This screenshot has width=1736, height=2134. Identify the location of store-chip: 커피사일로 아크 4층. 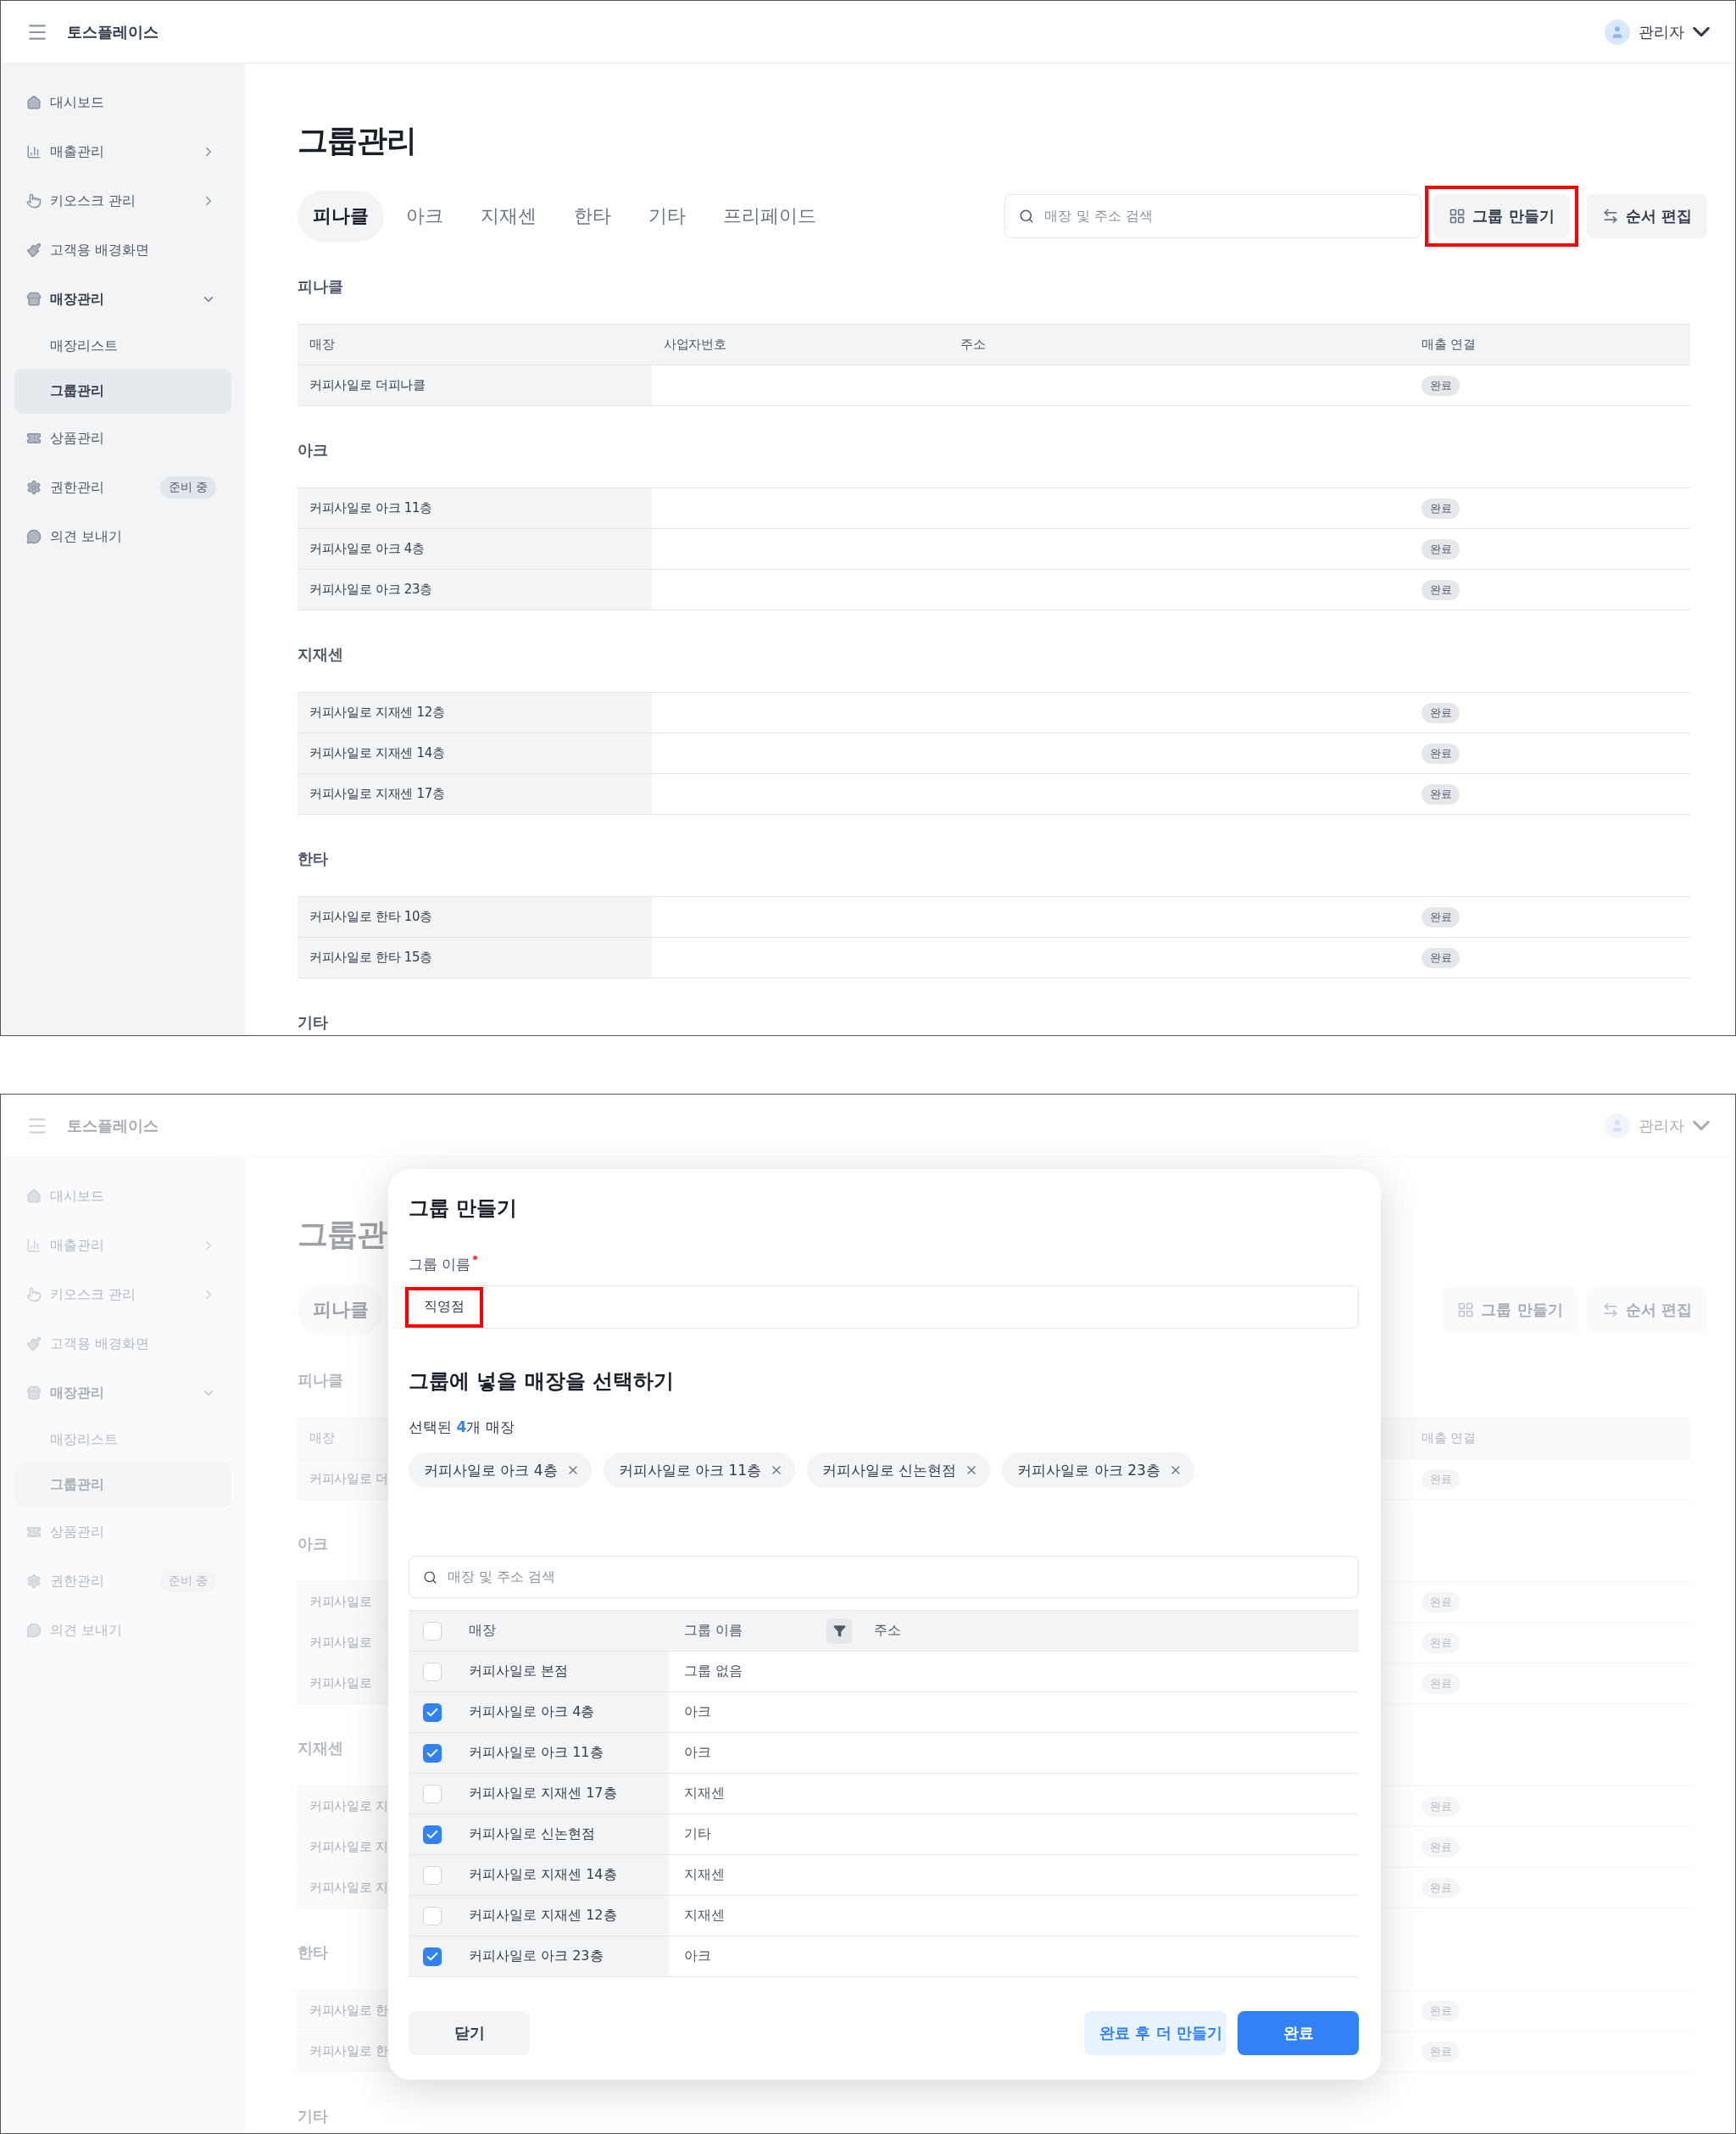
(501, 1470).